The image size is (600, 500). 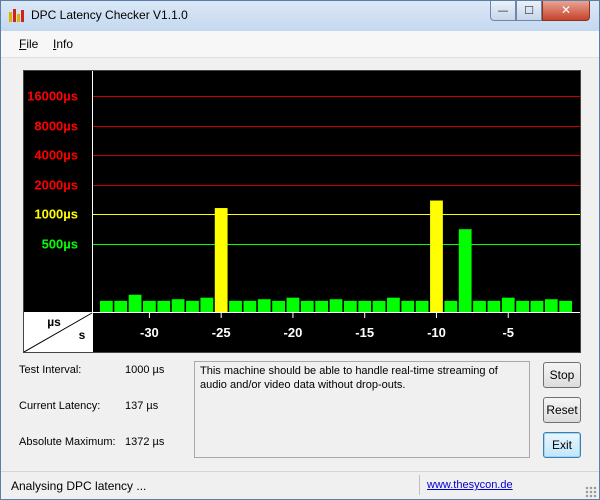 What do you see at coordinates (419, 485) in the screenshot?
I see `status-divider` at bounding box center [419, 485].